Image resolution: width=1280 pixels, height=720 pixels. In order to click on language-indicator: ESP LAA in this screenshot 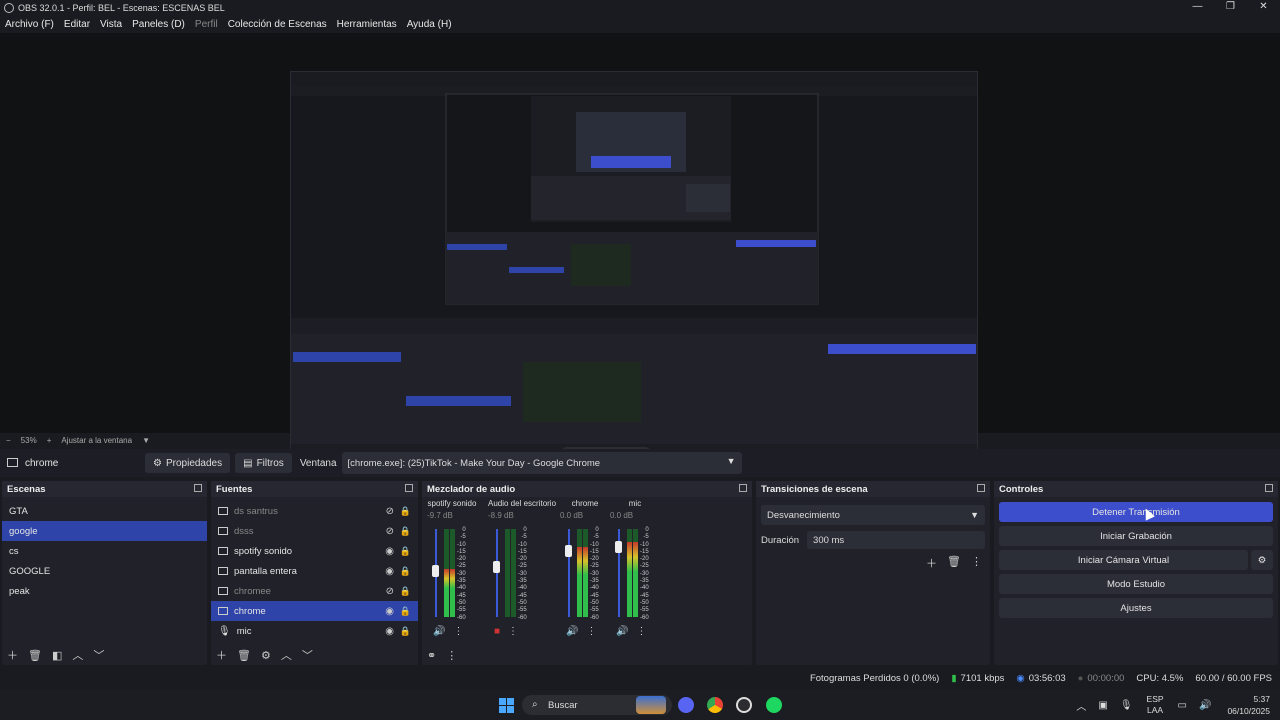, I will do `click(1155, 705)`.